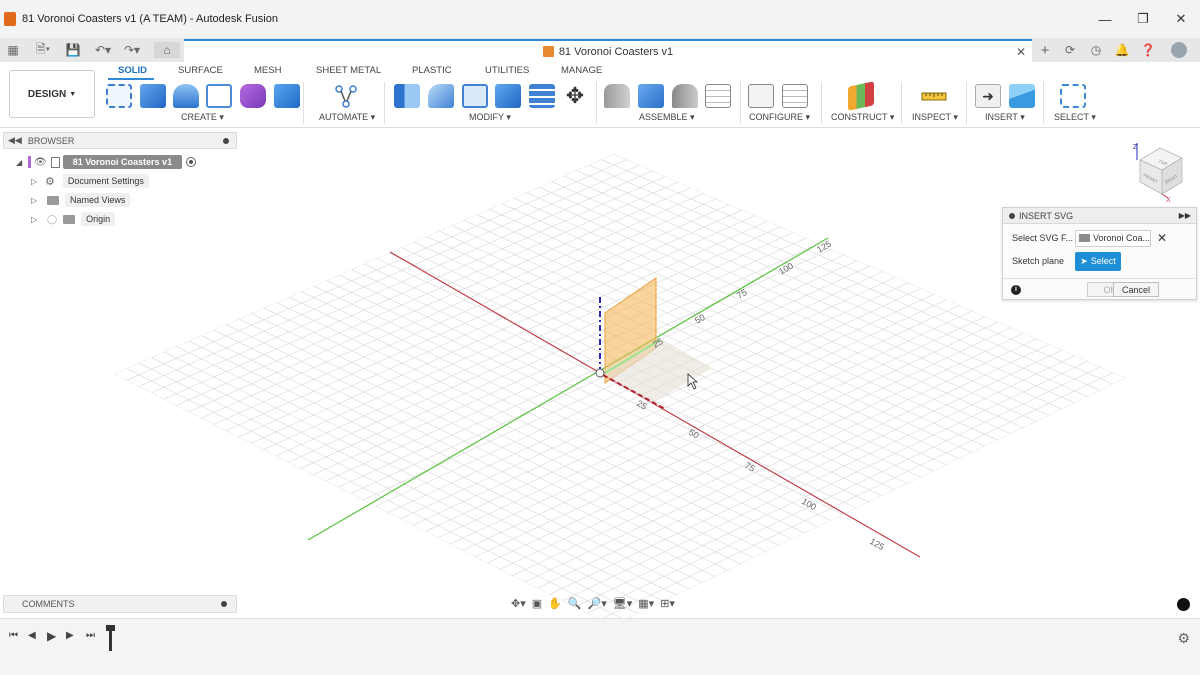 The width and height of the screenshot is (1200, 675). Describe the element at coordinates (52, 94) in the screenshot. I see `workspace-switcher: DESIGN ▼` at that location.